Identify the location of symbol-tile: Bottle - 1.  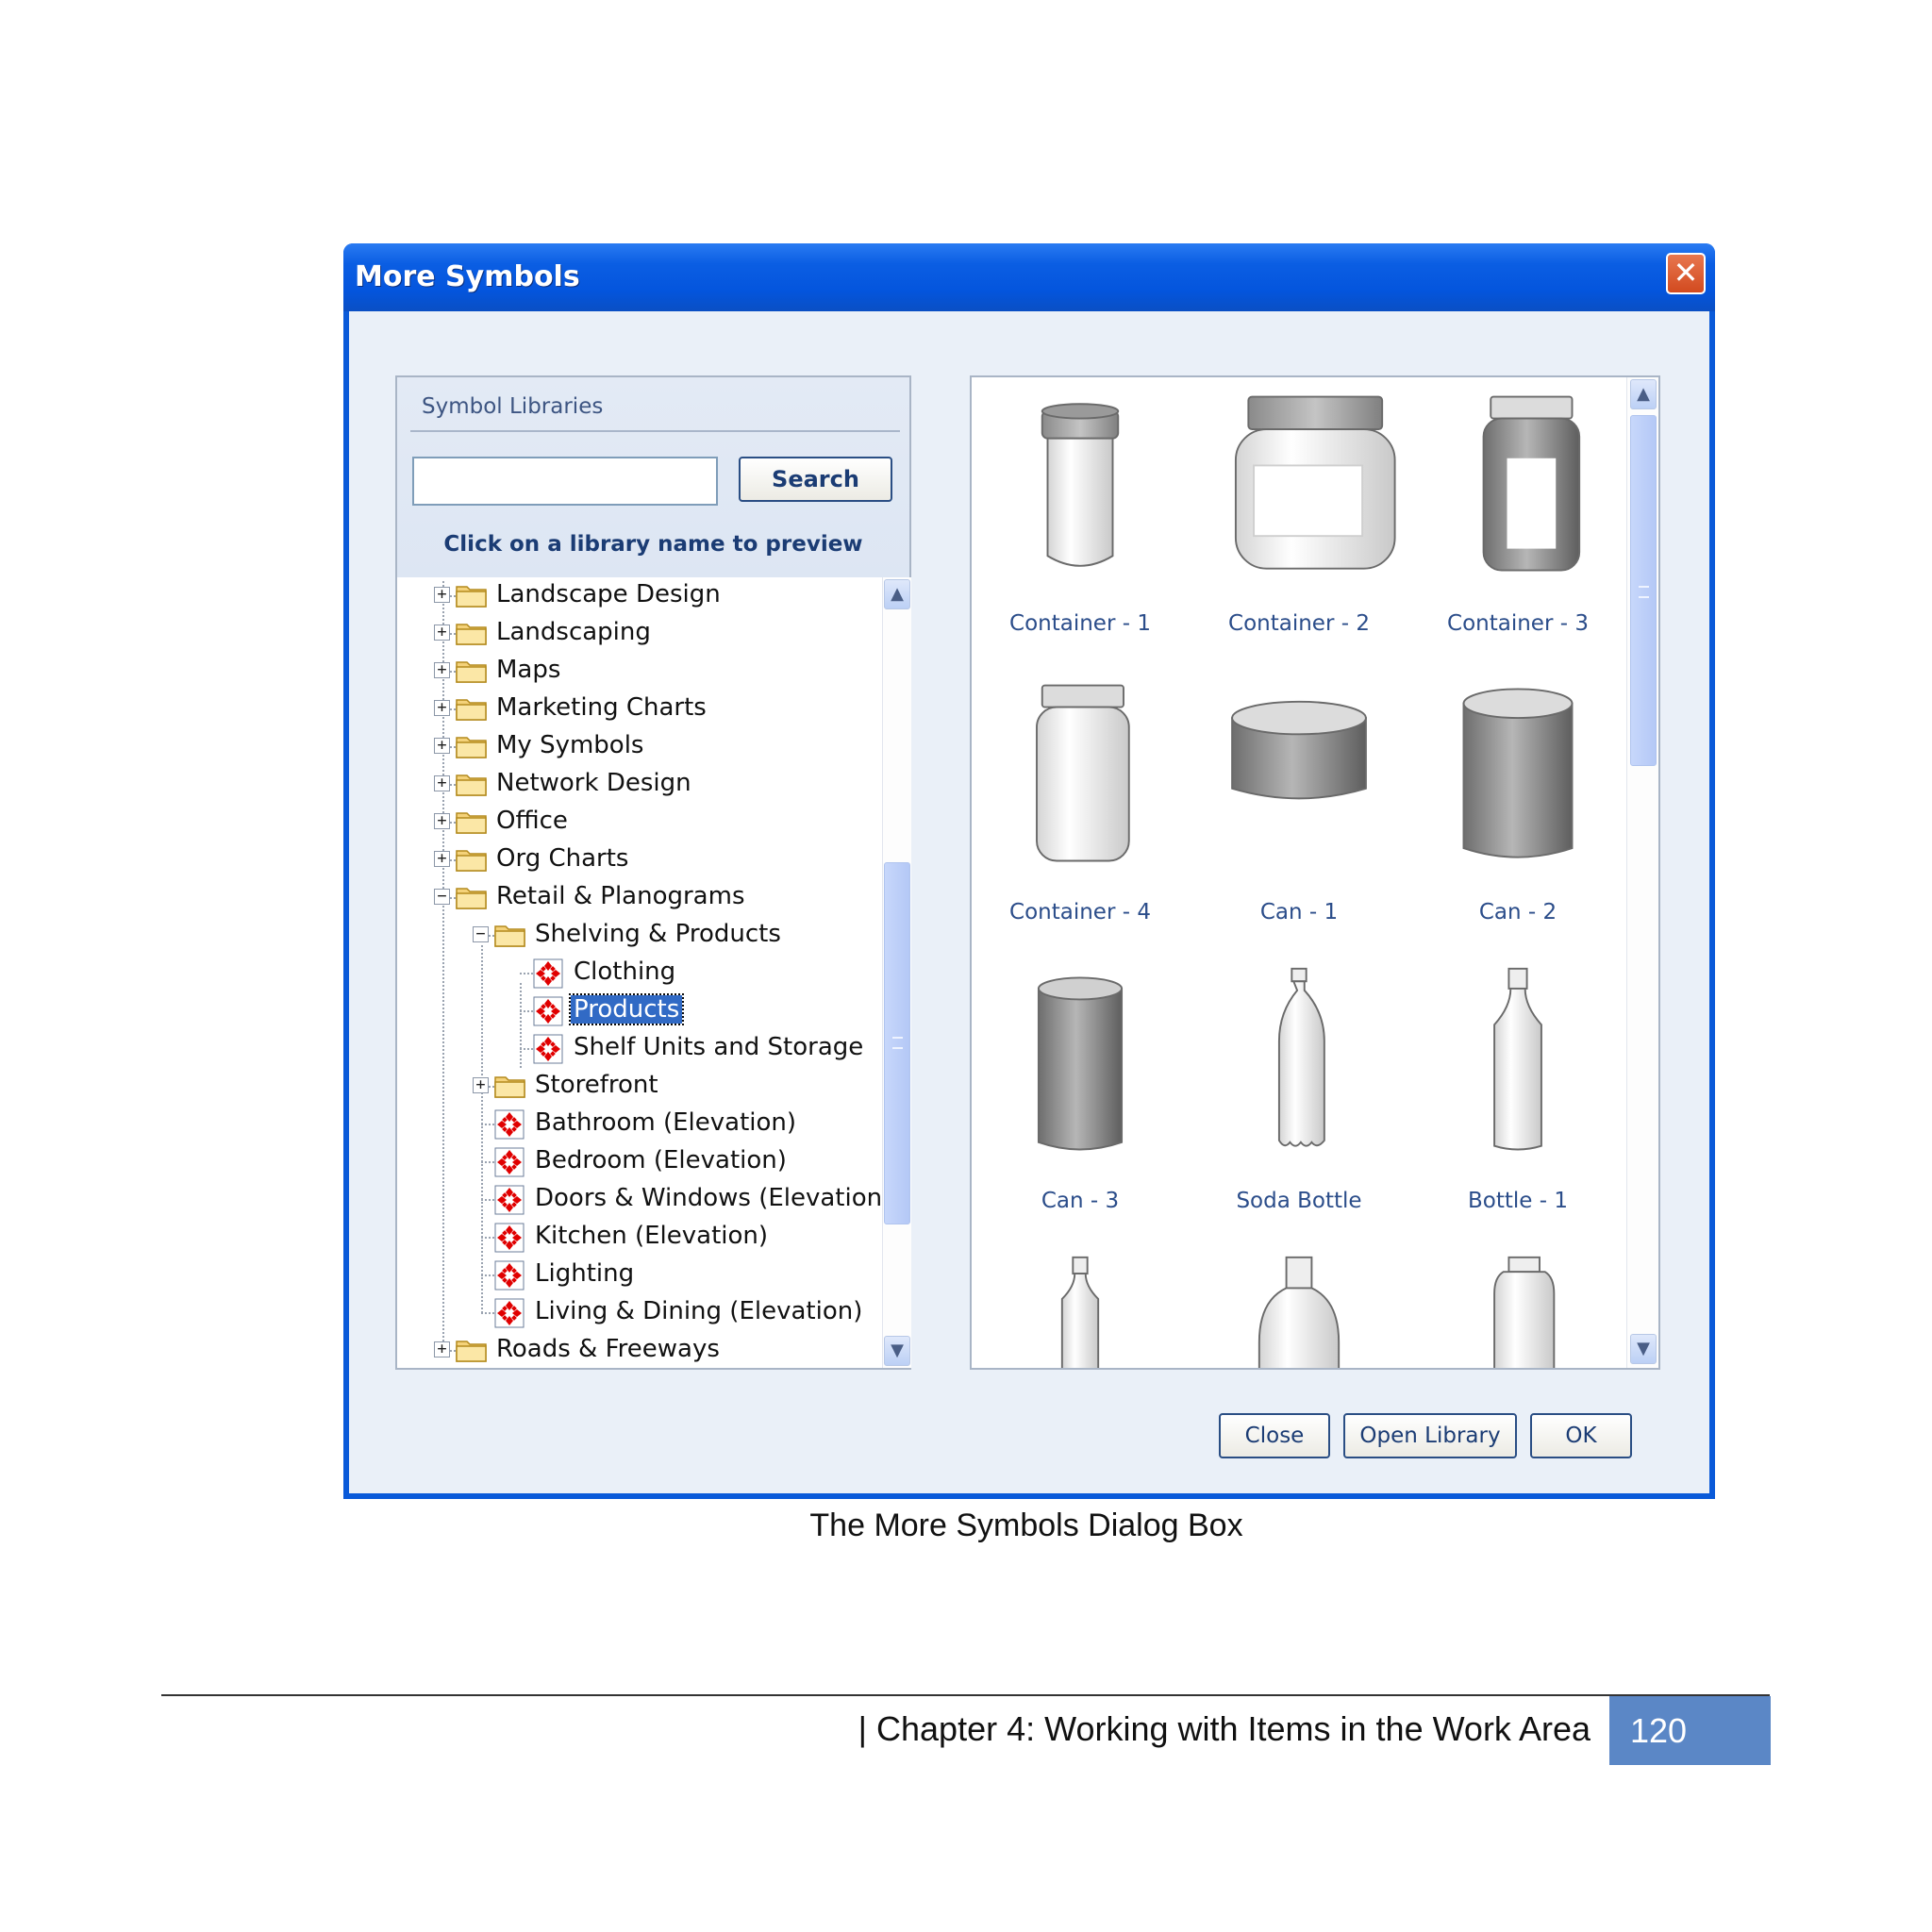
(1518, 1097).